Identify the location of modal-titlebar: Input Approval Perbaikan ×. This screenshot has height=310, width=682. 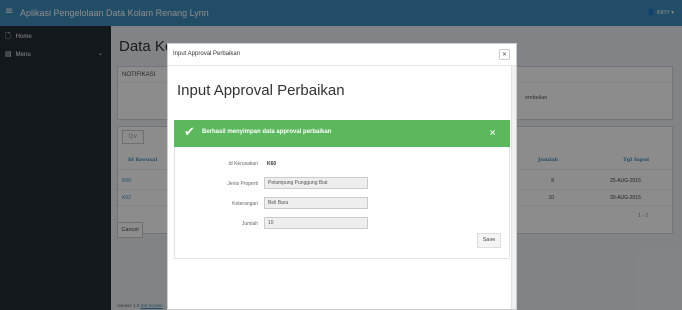
(342, 55).